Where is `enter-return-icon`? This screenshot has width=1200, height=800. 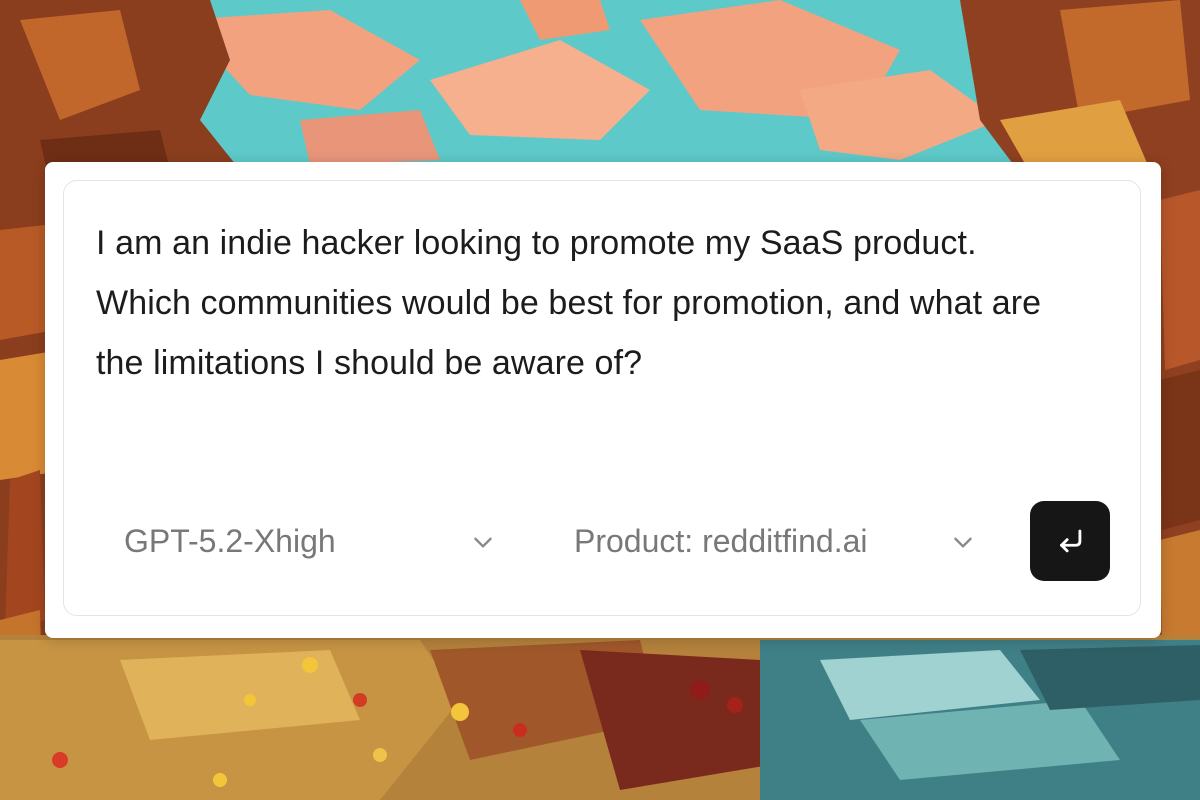
enter-return-icon is located at coordinates (1071, 541).